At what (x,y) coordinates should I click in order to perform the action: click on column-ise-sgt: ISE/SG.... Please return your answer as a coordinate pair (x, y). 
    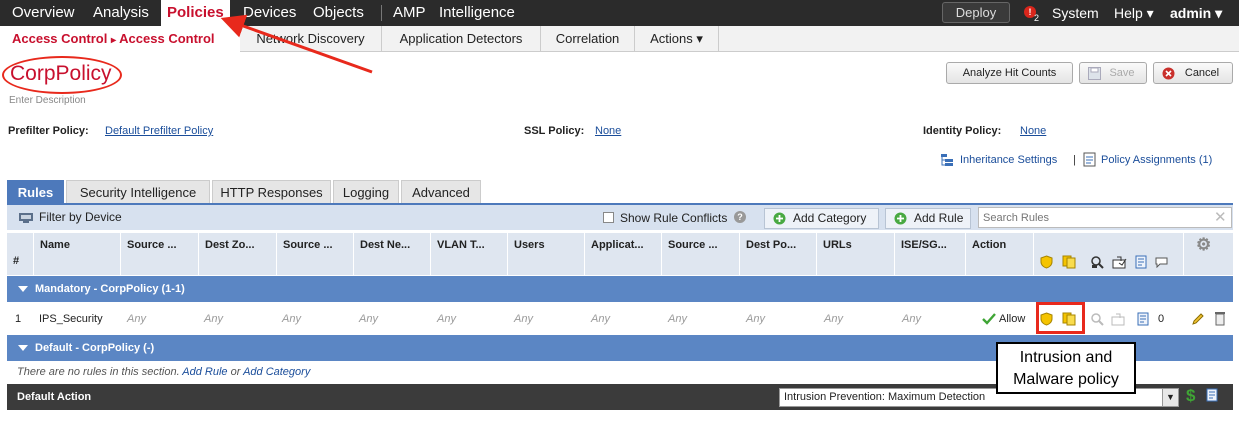
    Looking at the image, I should click on (930, 254).